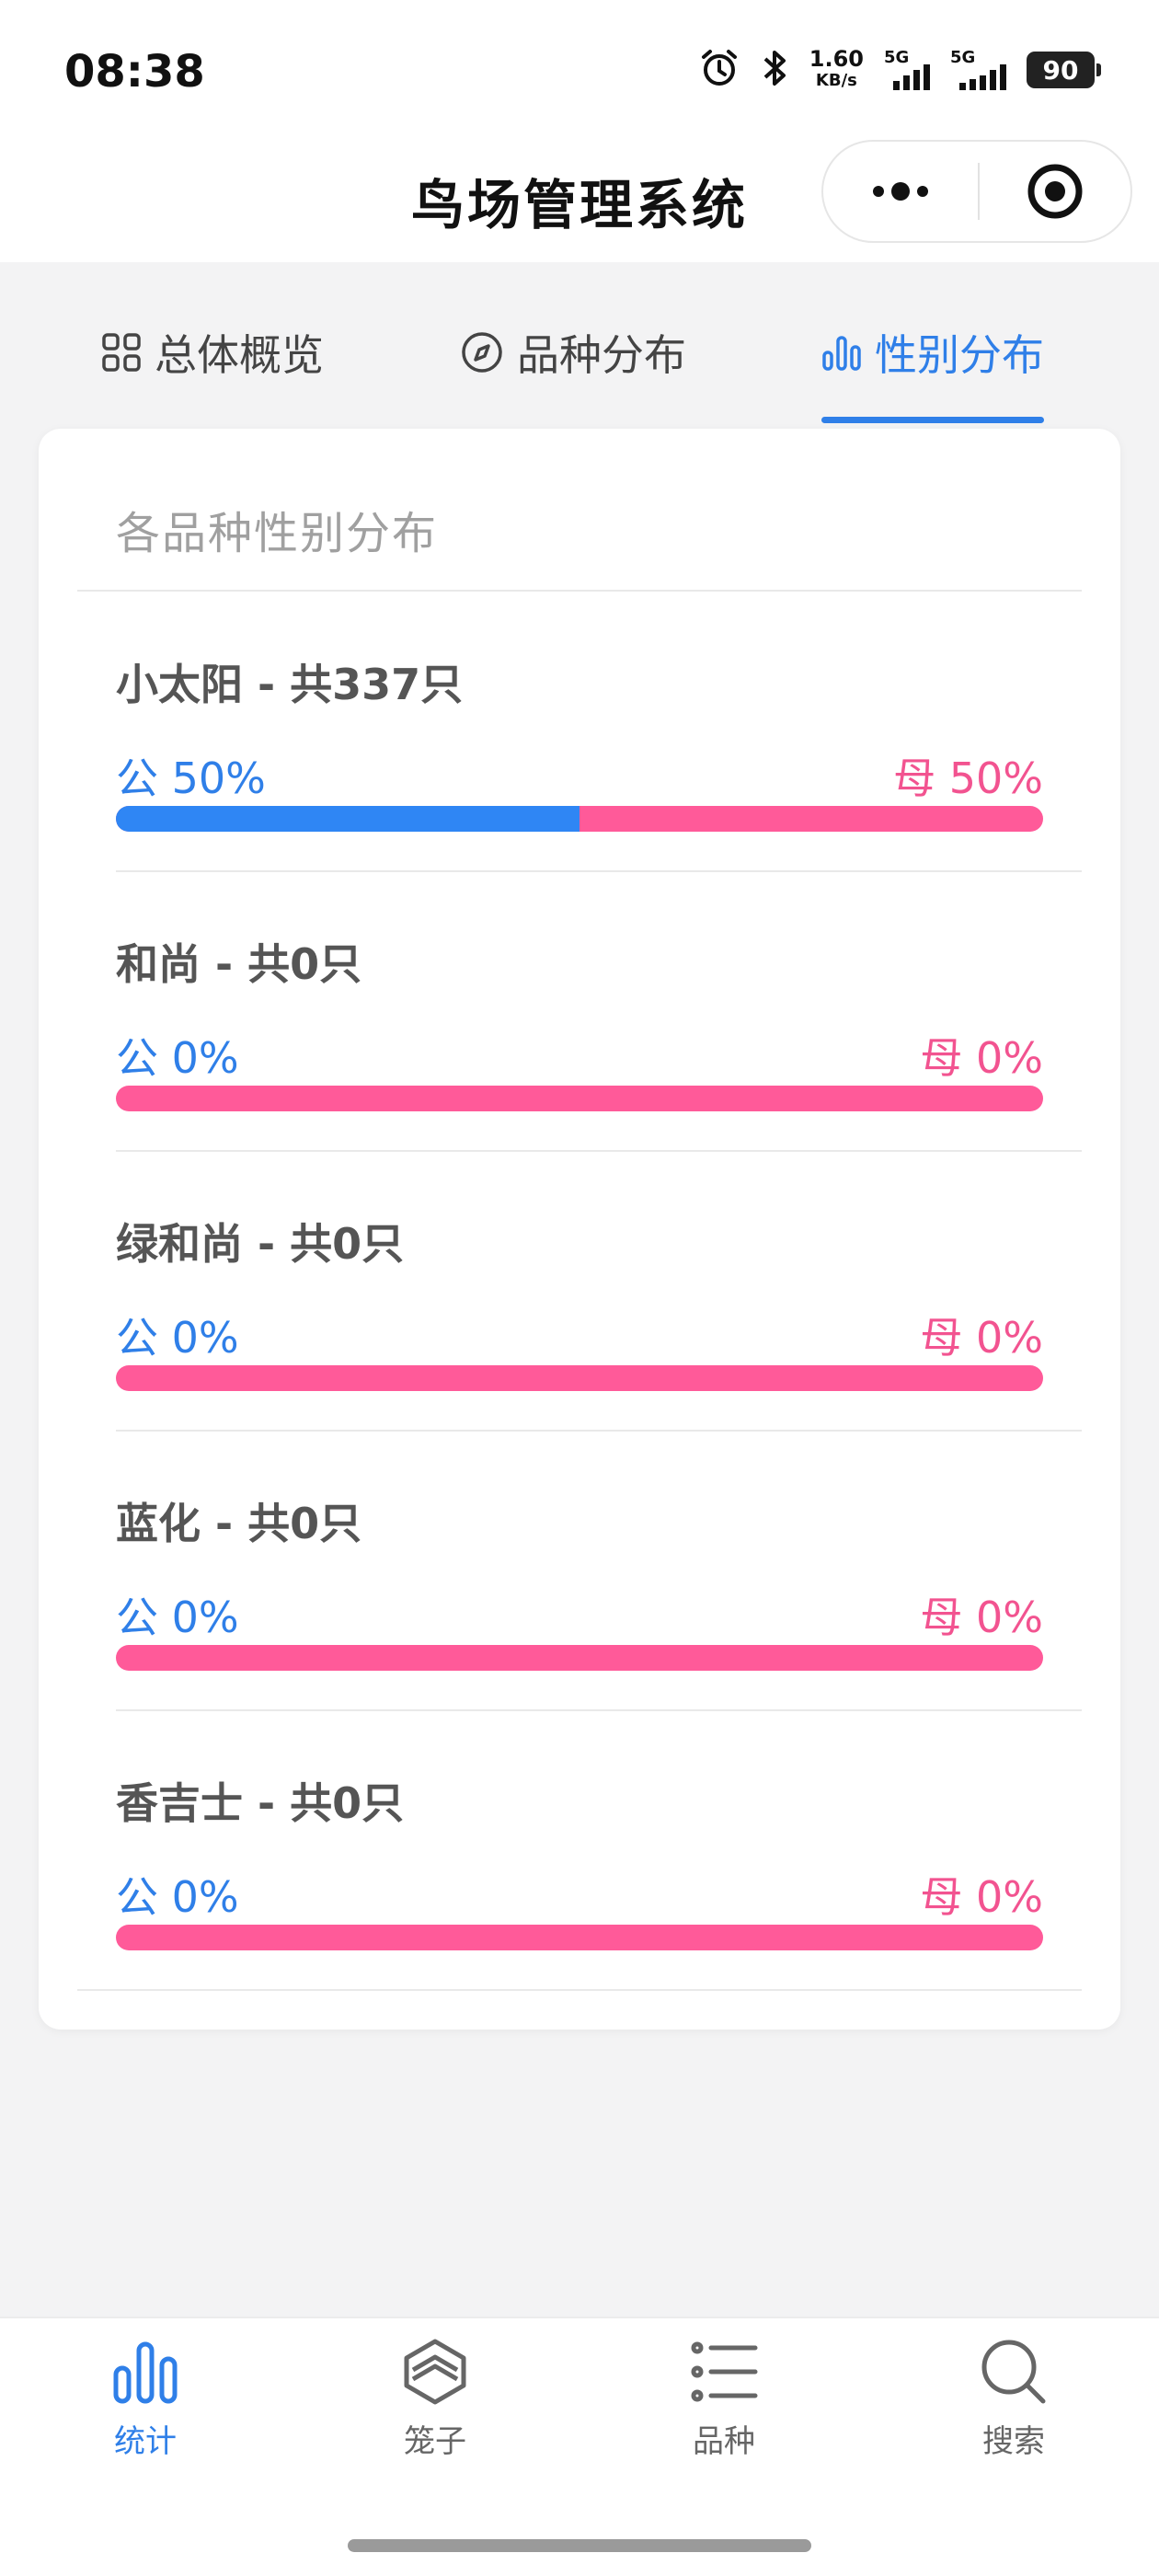 The image size is (1159, 2576). I want to click on tab-breed-distribution: 品种分布, so click(573, 352).